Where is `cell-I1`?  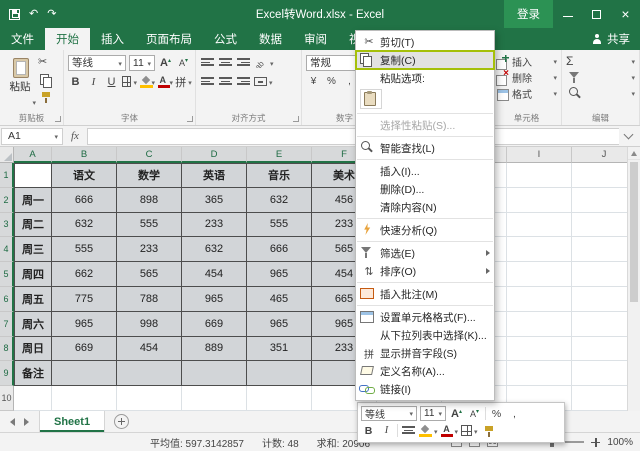 cell-I1 is located at coordinates (539, 175).